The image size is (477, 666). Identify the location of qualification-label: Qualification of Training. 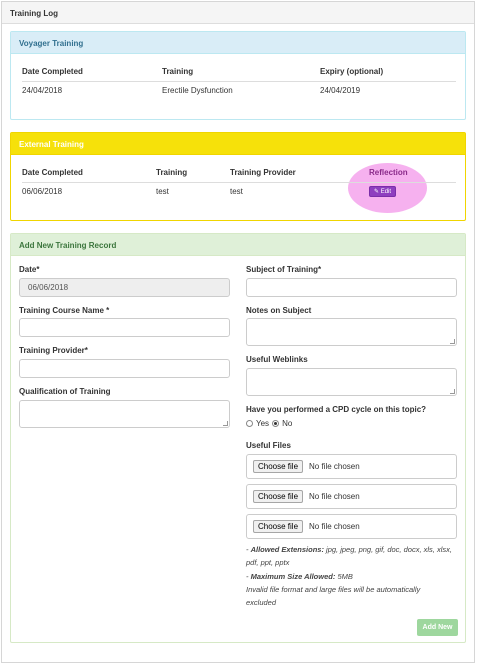
(65, 391).